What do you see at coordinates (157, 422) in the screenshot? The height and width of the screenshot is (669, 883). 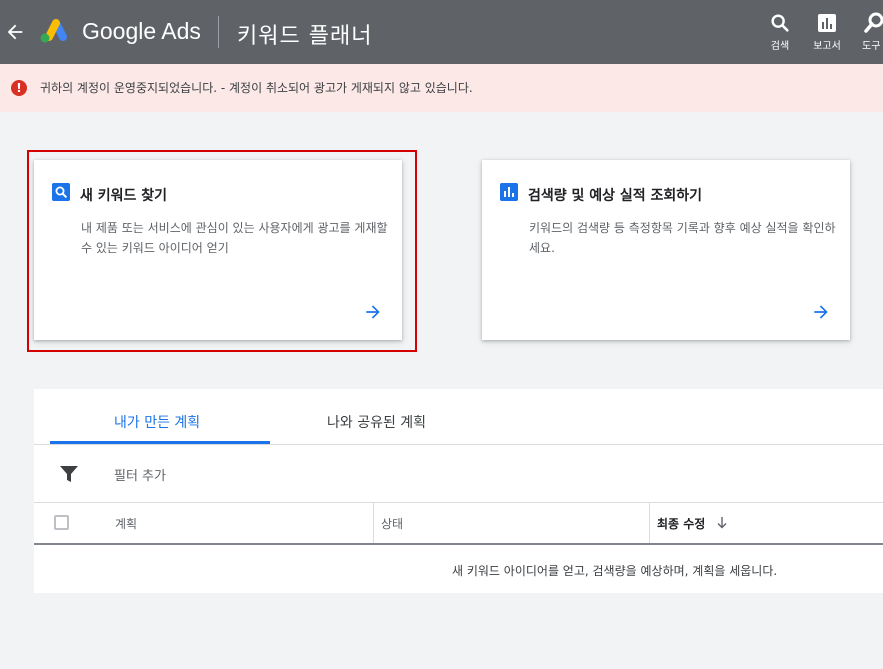 I see `tab-my-plans: 내가 만든 계획` at bounding box center [157, 422].